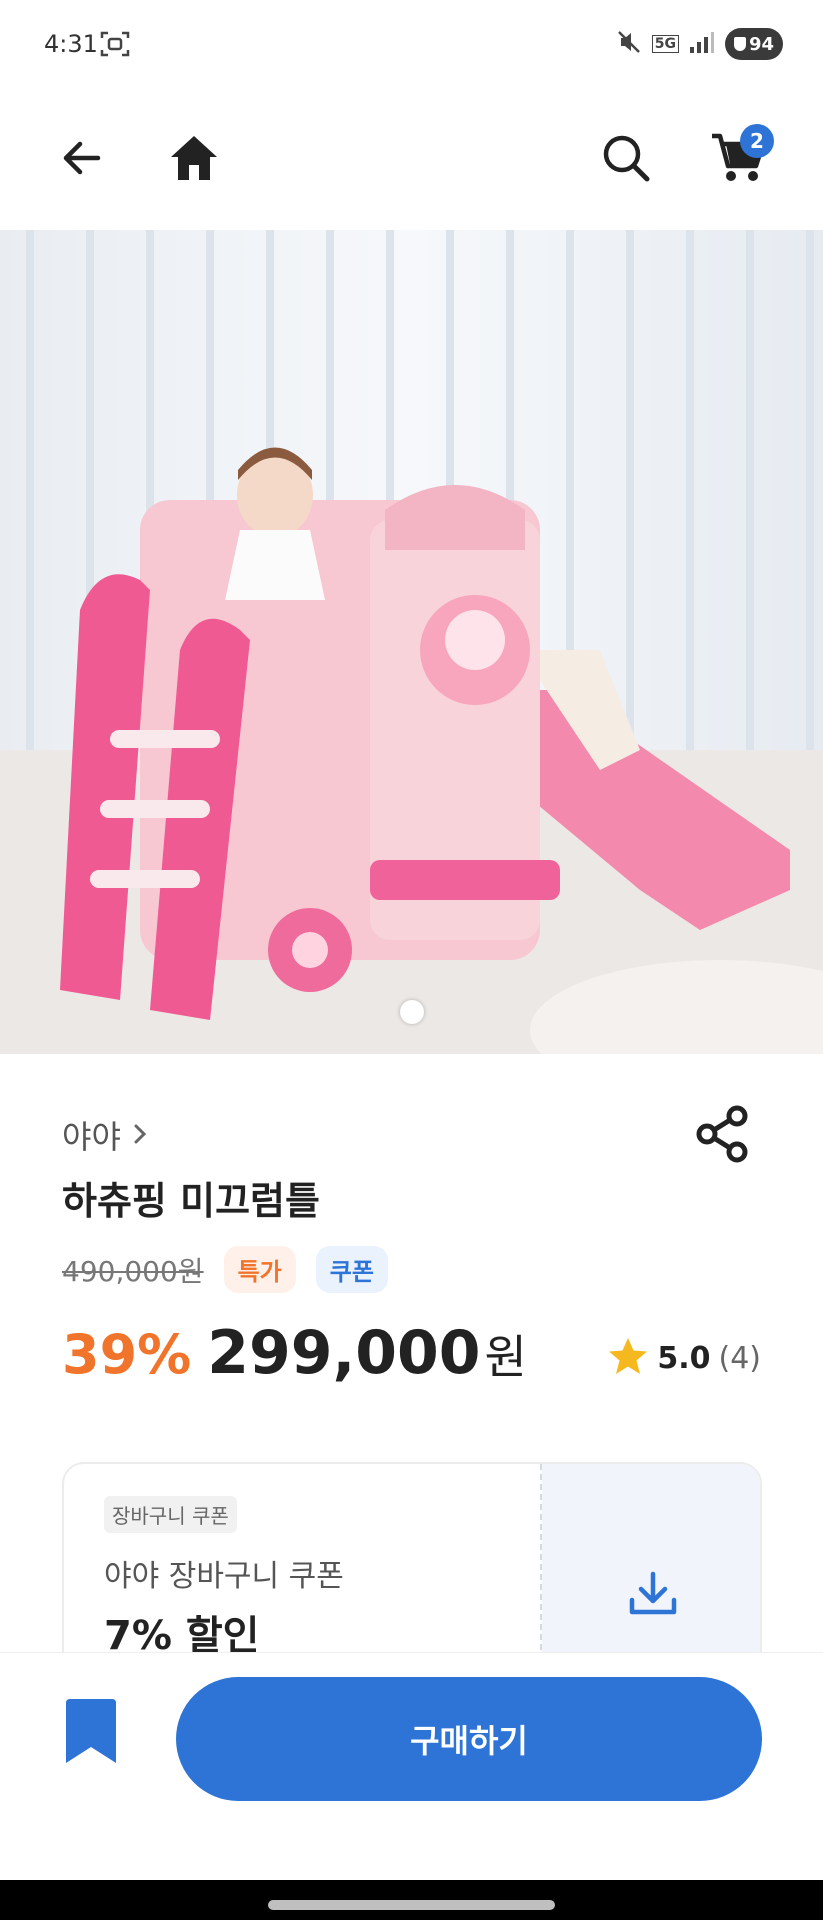 Image resolution: width=823 pixels, height=1920 pixels. I want to click on special-price-tag: 특가, so click(259, 1269).